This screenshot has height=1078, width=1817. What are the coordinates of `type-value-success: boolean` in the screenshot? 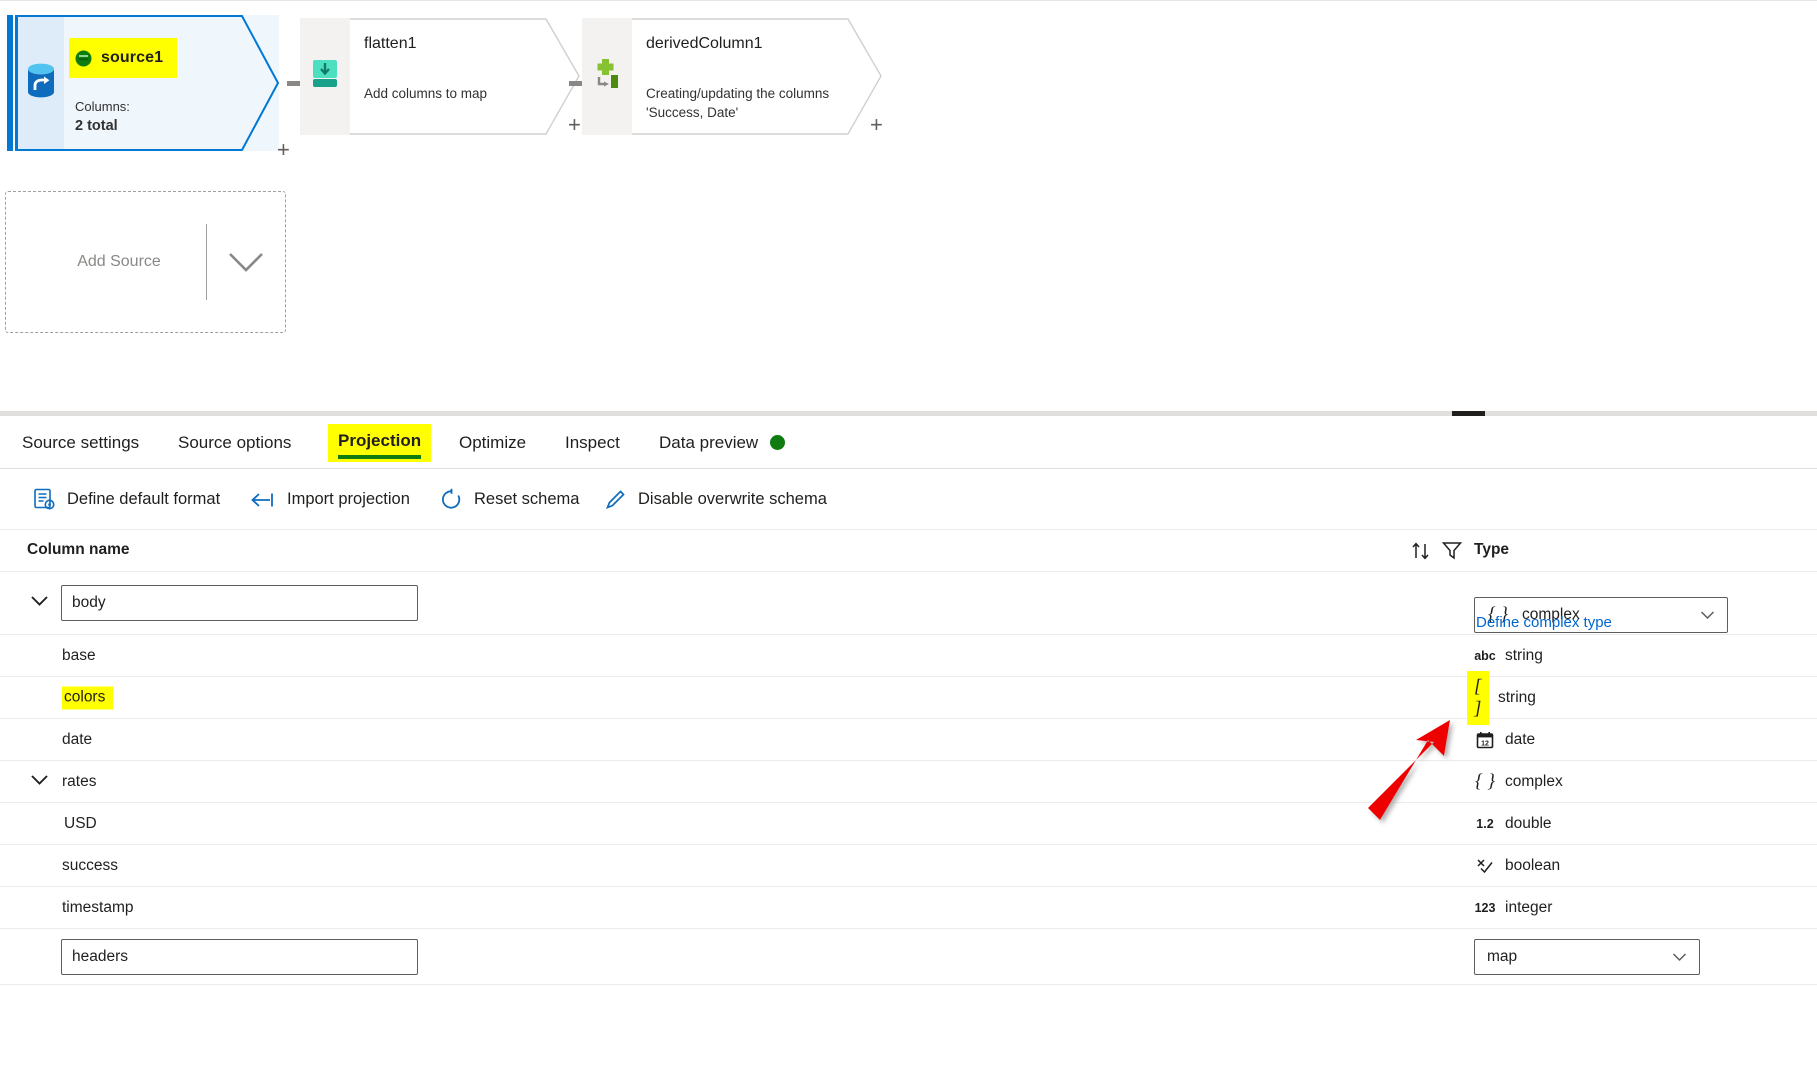 It's located at (1533, 865).